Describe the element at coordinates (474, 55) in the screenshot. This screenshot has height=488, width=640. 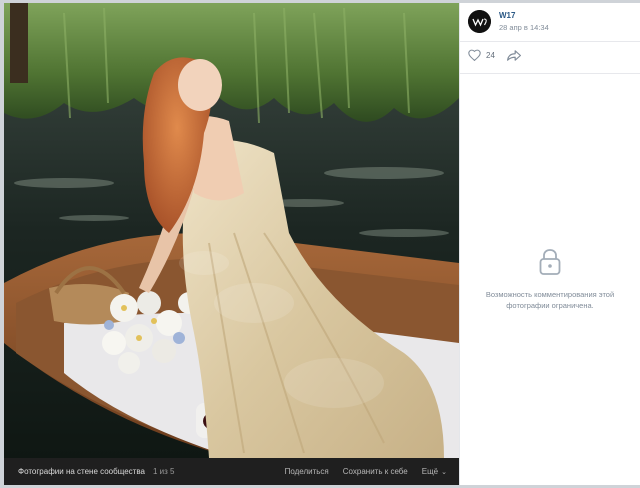
I see `heart-icon` at that location.